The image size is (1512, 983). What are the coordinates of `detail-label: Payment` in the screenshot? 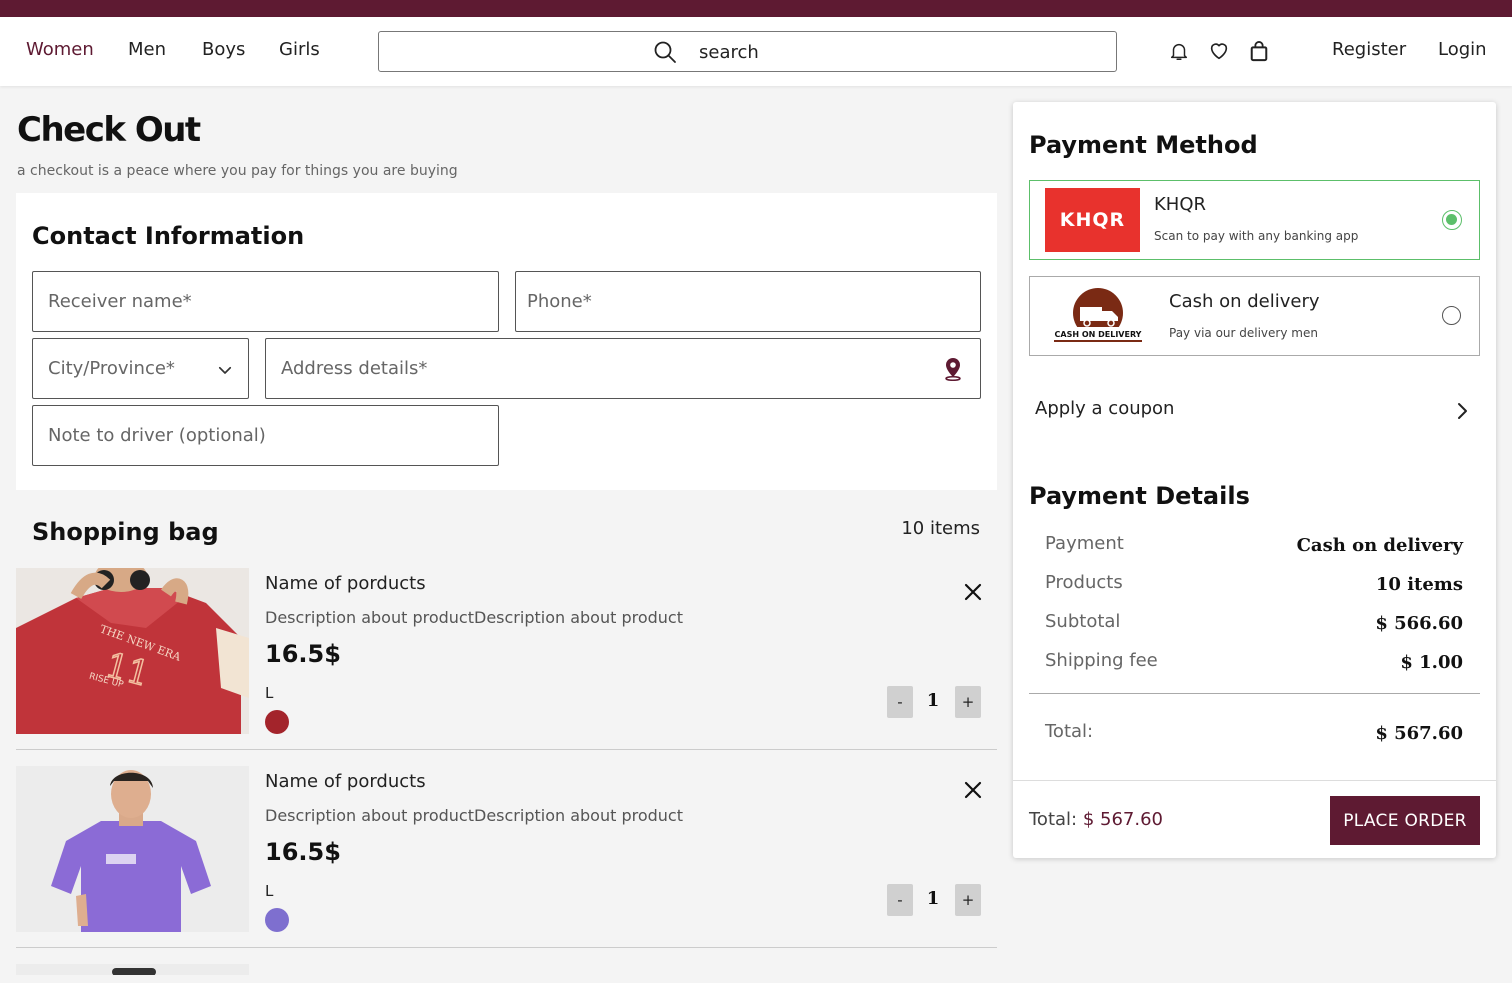 It's located at (1084, 543).